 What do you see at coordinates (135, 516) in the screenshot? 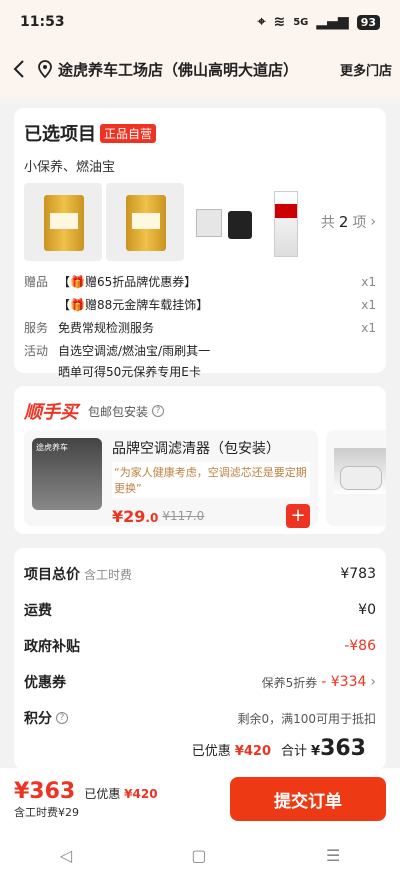
I see `product-price: ¥29.0` at bounding box center [135, 516].